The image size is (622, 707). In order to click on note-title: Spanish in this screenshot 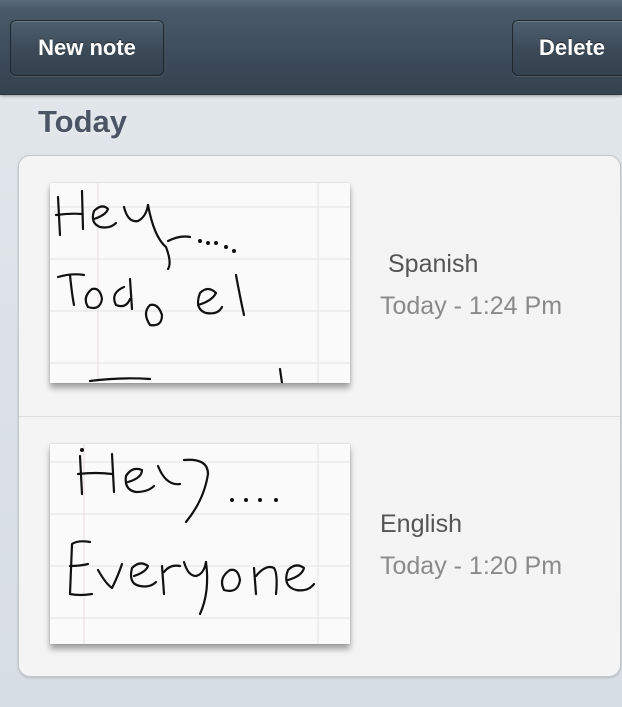, I will do `click(433, 264)`.